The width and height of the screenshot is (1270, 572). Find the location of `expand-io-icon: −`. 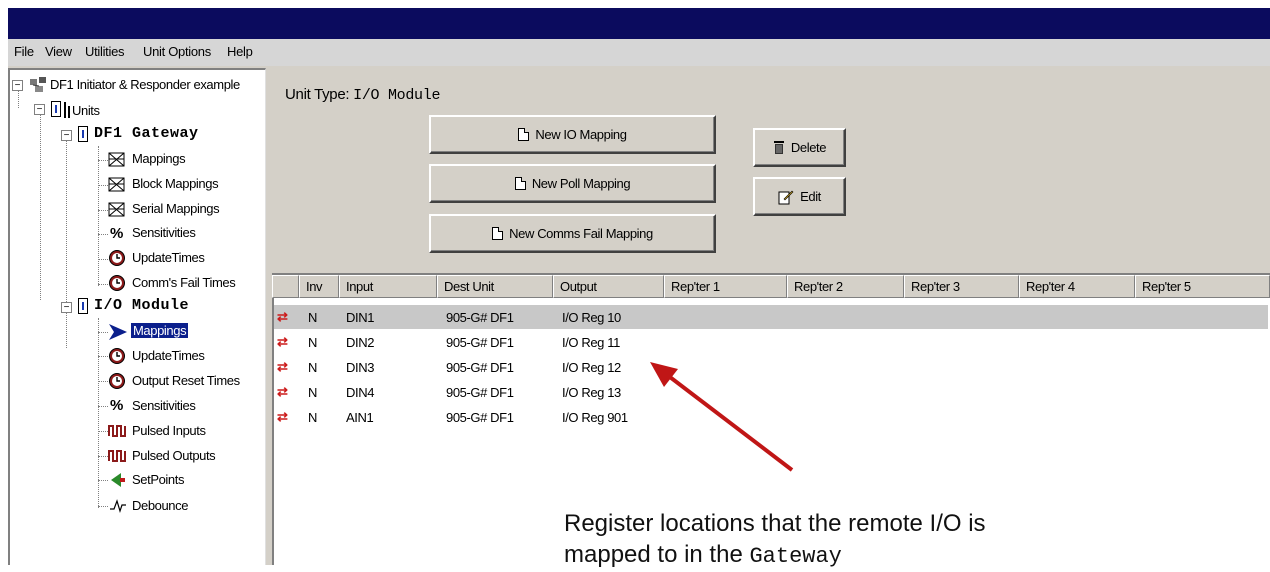

expand-io-icon: − is located at coordinates (66, 307).